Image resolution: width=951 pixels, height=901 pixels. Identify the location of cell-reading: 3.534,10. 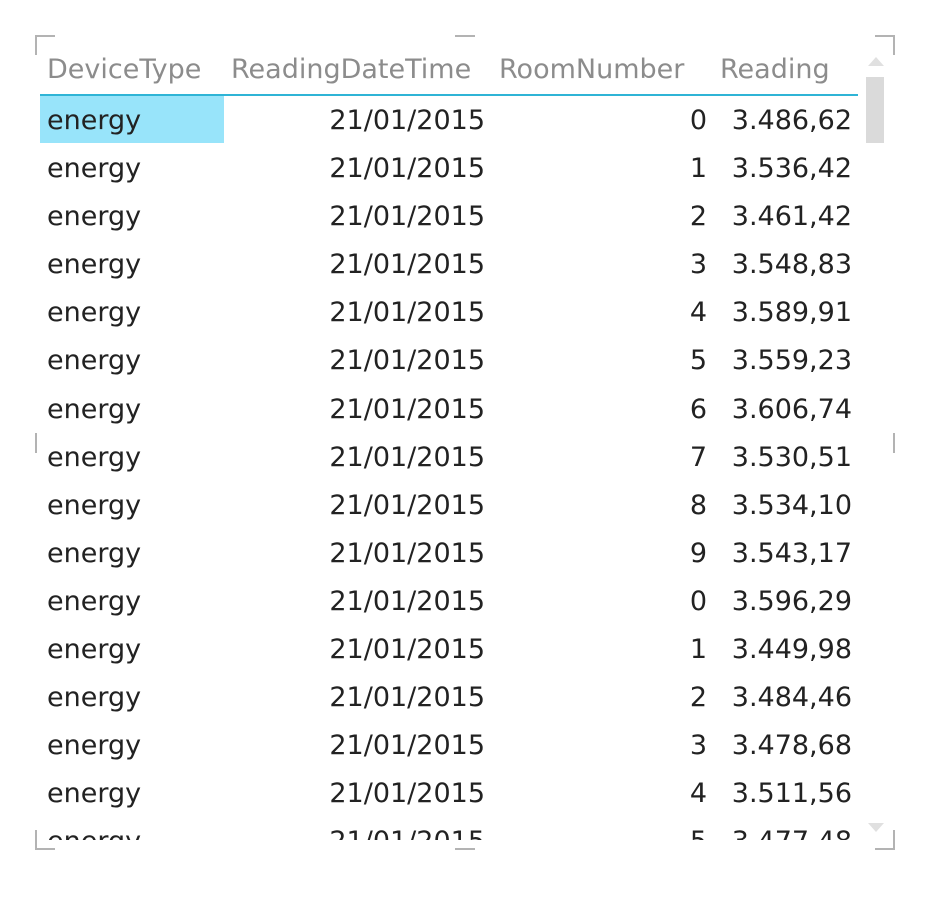
(791, 505).